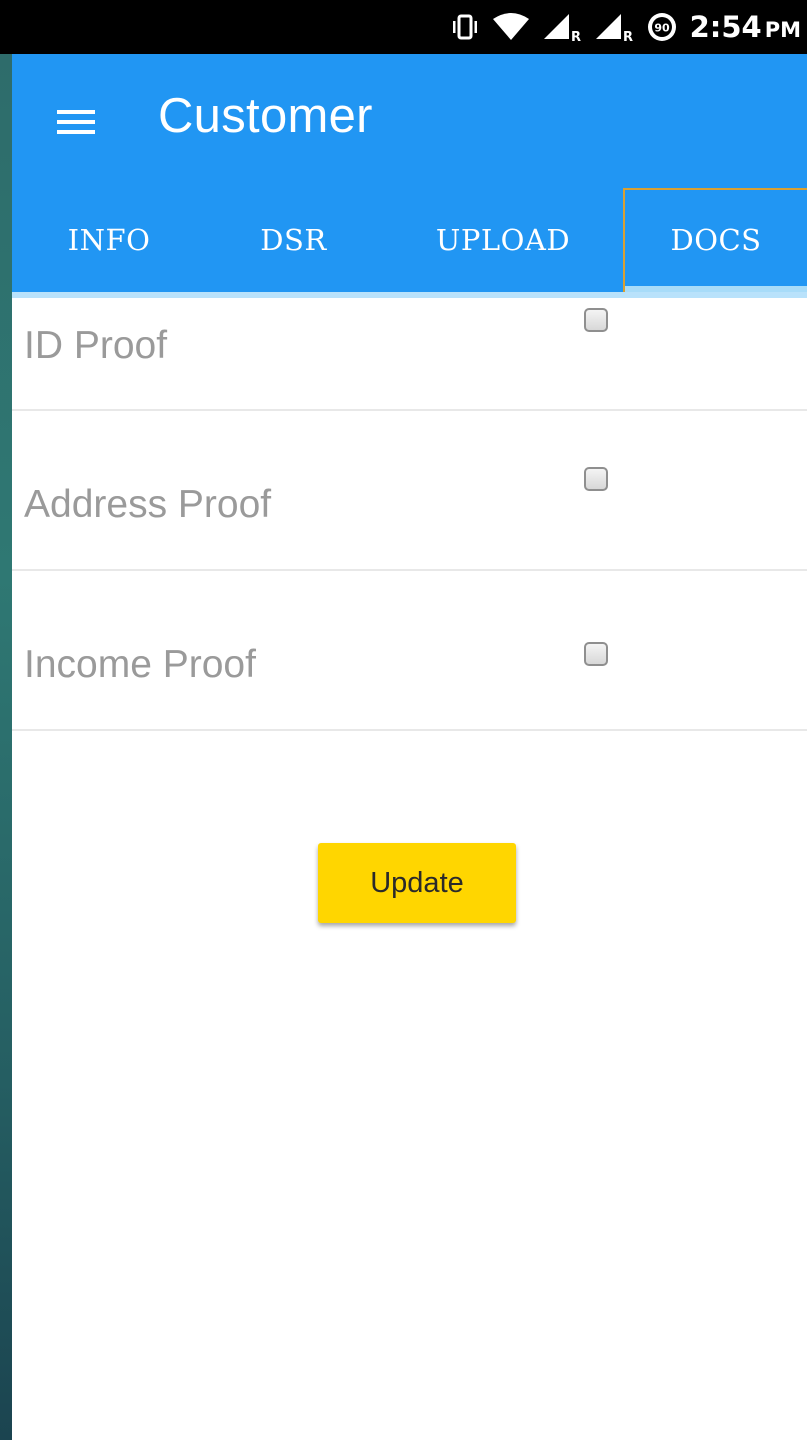 The width and height of the screenshot is (807, 1440). What do you see at coordinates (725, 27) in the screenshot?
I see `clock-time: 2:54` at bounding box center [725, 27].